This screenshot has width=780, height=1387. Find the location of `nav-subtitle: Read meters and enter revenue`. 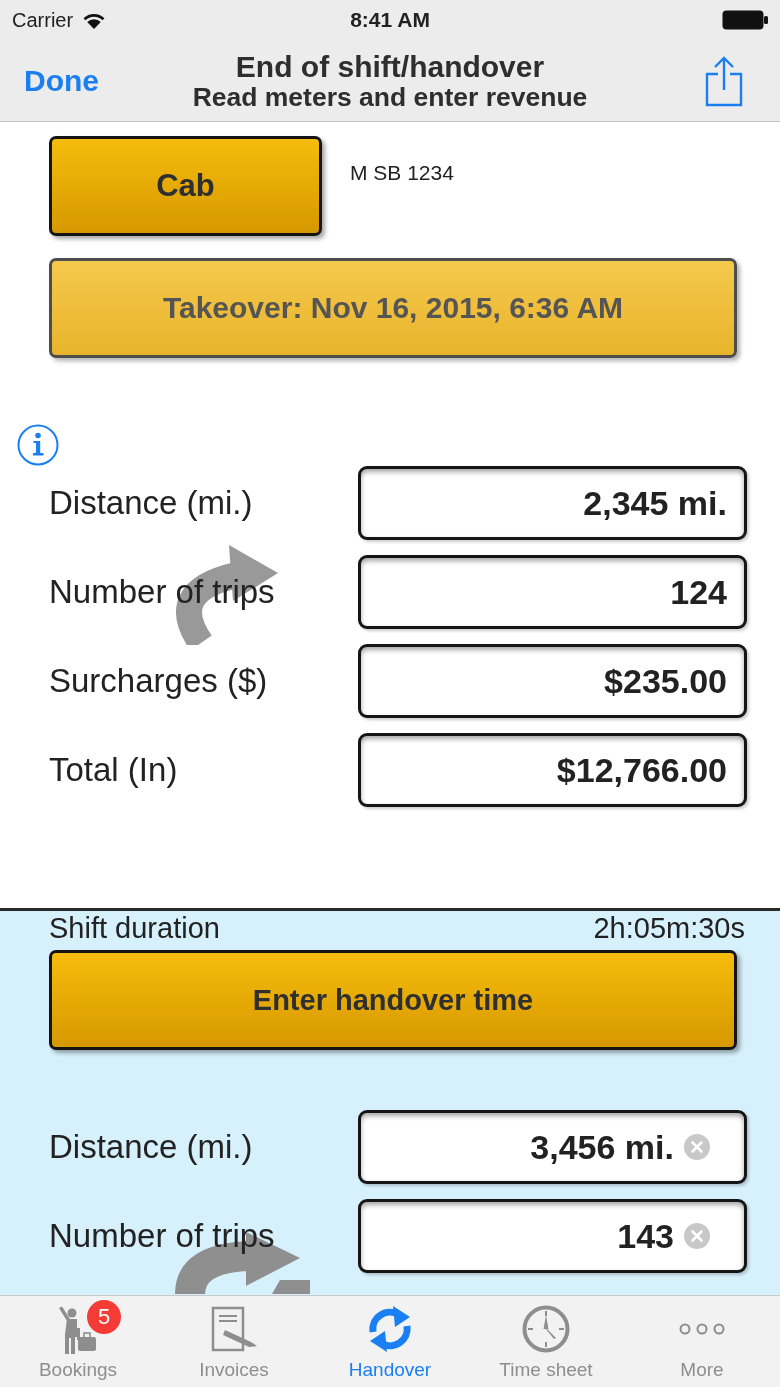

nav-subtitle: Read meters and enter revenue is located at coordinates (390, 96).